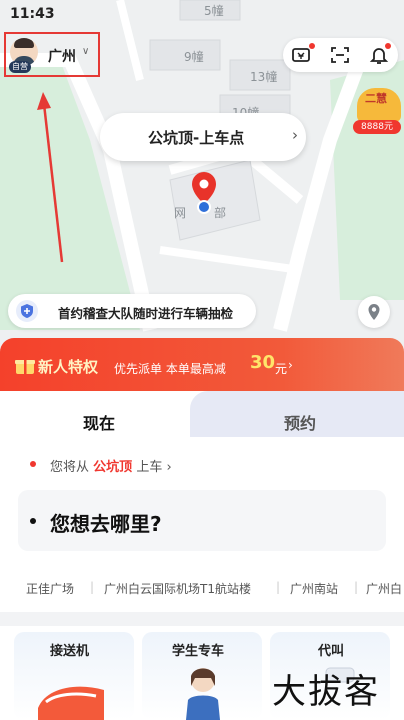  I want to click on banner-title: 新人特权, so click(68, 367).